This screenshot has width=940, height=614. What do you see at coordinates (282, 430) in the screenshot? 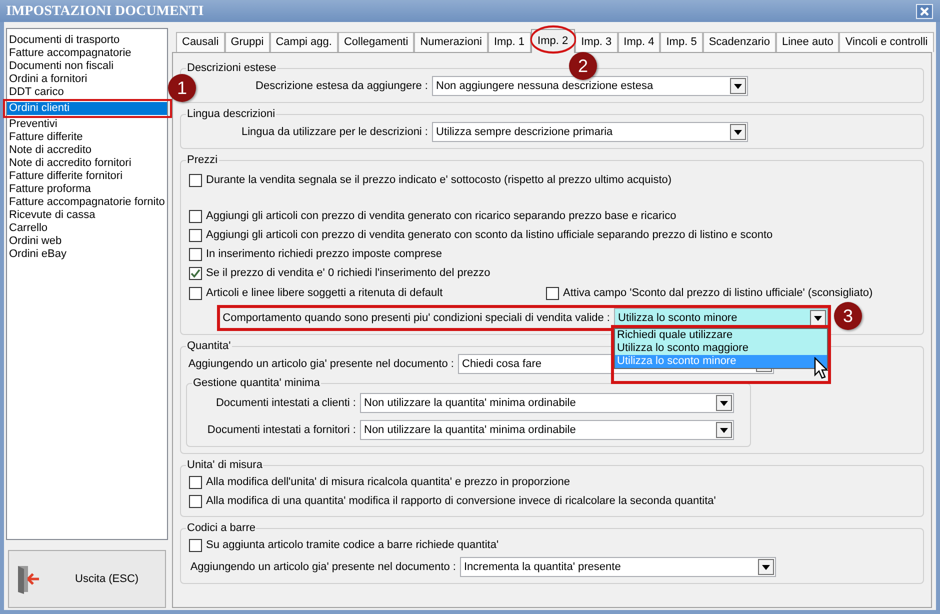
I see `field-label: Documenti intestati a fornitori :` at bounding box center [282, 430].